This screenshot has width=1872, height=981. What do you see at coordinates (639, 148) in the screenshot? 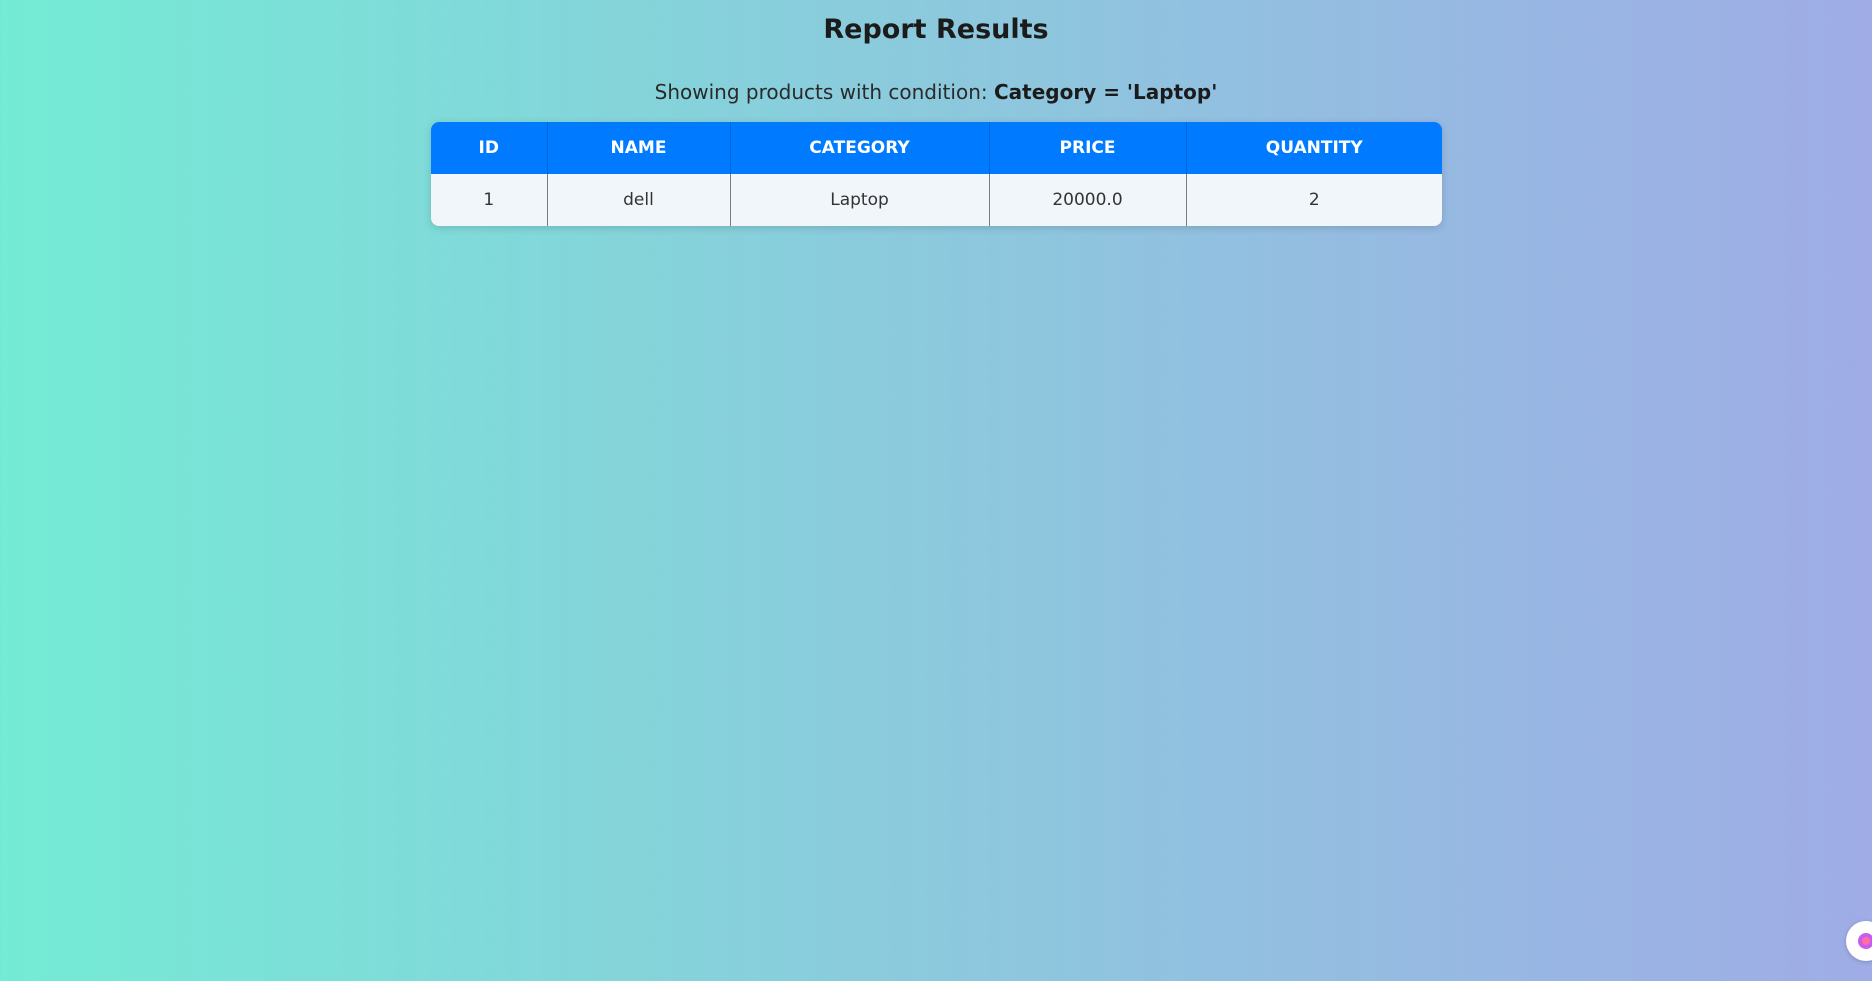
I see `column-header-name: NAME` at bounding box center [639, 148].